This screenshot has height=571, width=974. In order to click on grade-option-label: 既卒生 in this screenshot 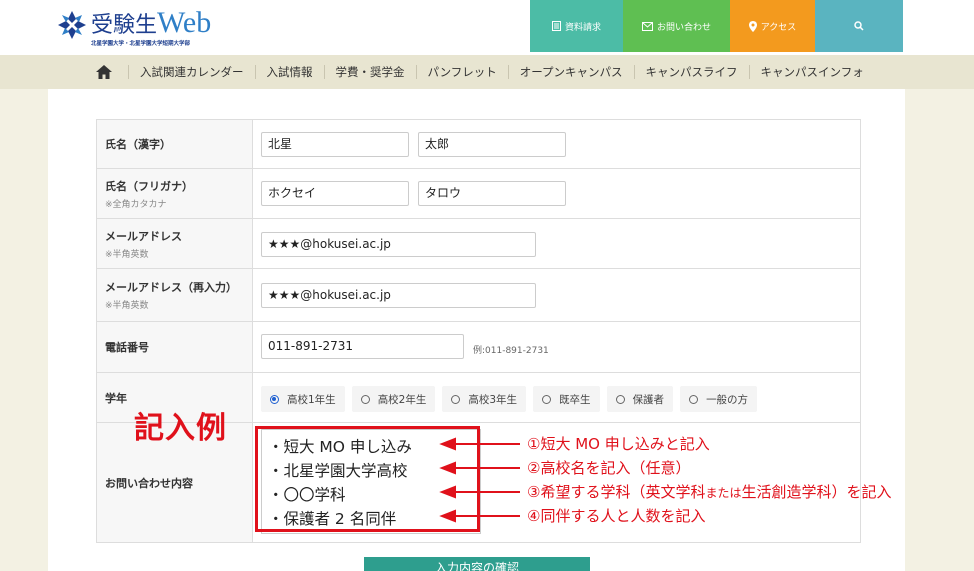, I will do `click(575, 399)`.